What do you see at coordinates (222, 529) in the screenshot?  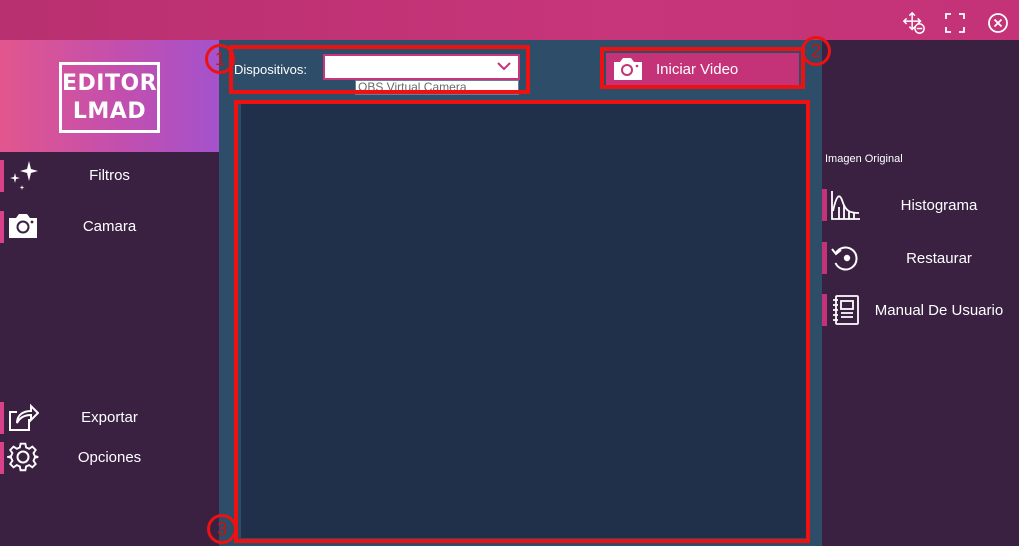 I see `annotation-number-3: 3` at bounding box center [222, 529].